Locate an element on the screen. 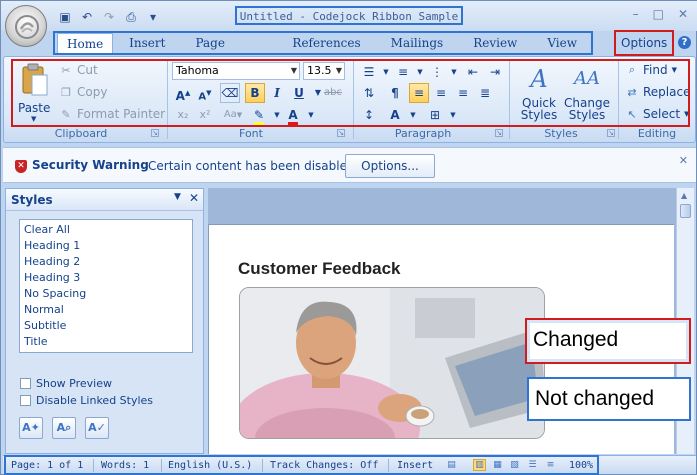 Image resolution: width=697 pixels, height=475 pixels. full-screen-reading-icon: ▦ is located at coordinates (497, 465).